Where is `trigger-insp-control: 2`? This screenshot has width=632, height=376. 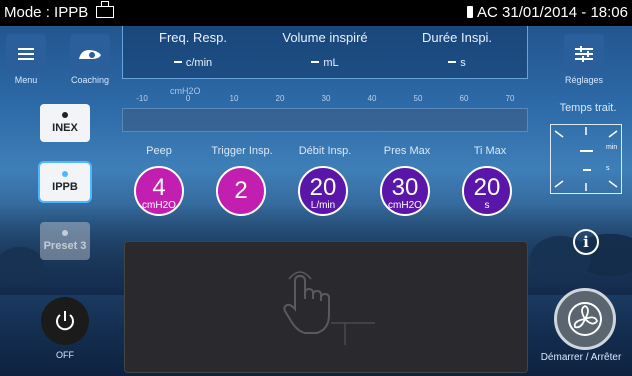 trigger-insp-control: 2 is located at coordinates (241, 191).